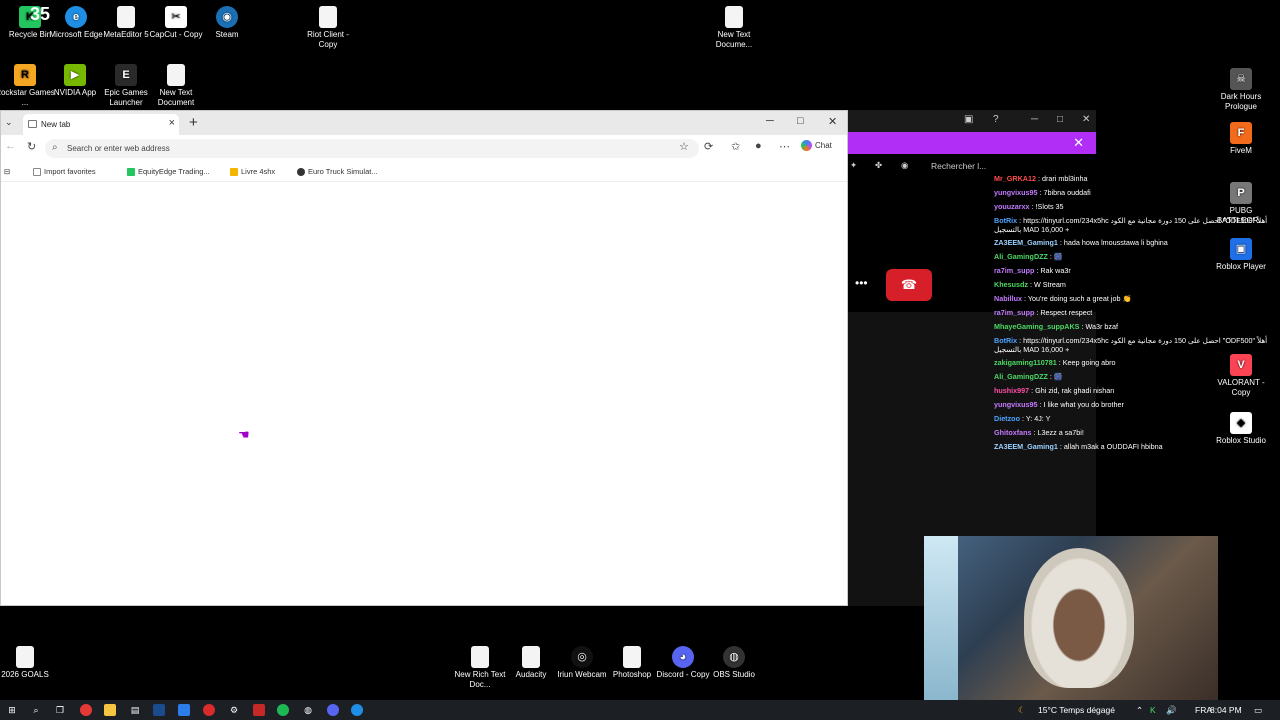  What do you see at coordinates (1034, 119) in the screenshot?
I see `minimize-icon: ─` at bounding box center [1034, 119].